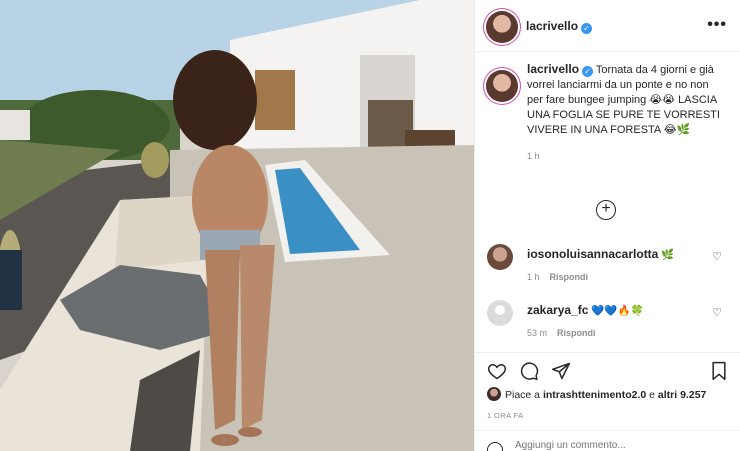 This screenshot has width=740, height=451. Describe the element at coordinates (494, 394) in the screenshot. I see `liker-avatar` at that location.